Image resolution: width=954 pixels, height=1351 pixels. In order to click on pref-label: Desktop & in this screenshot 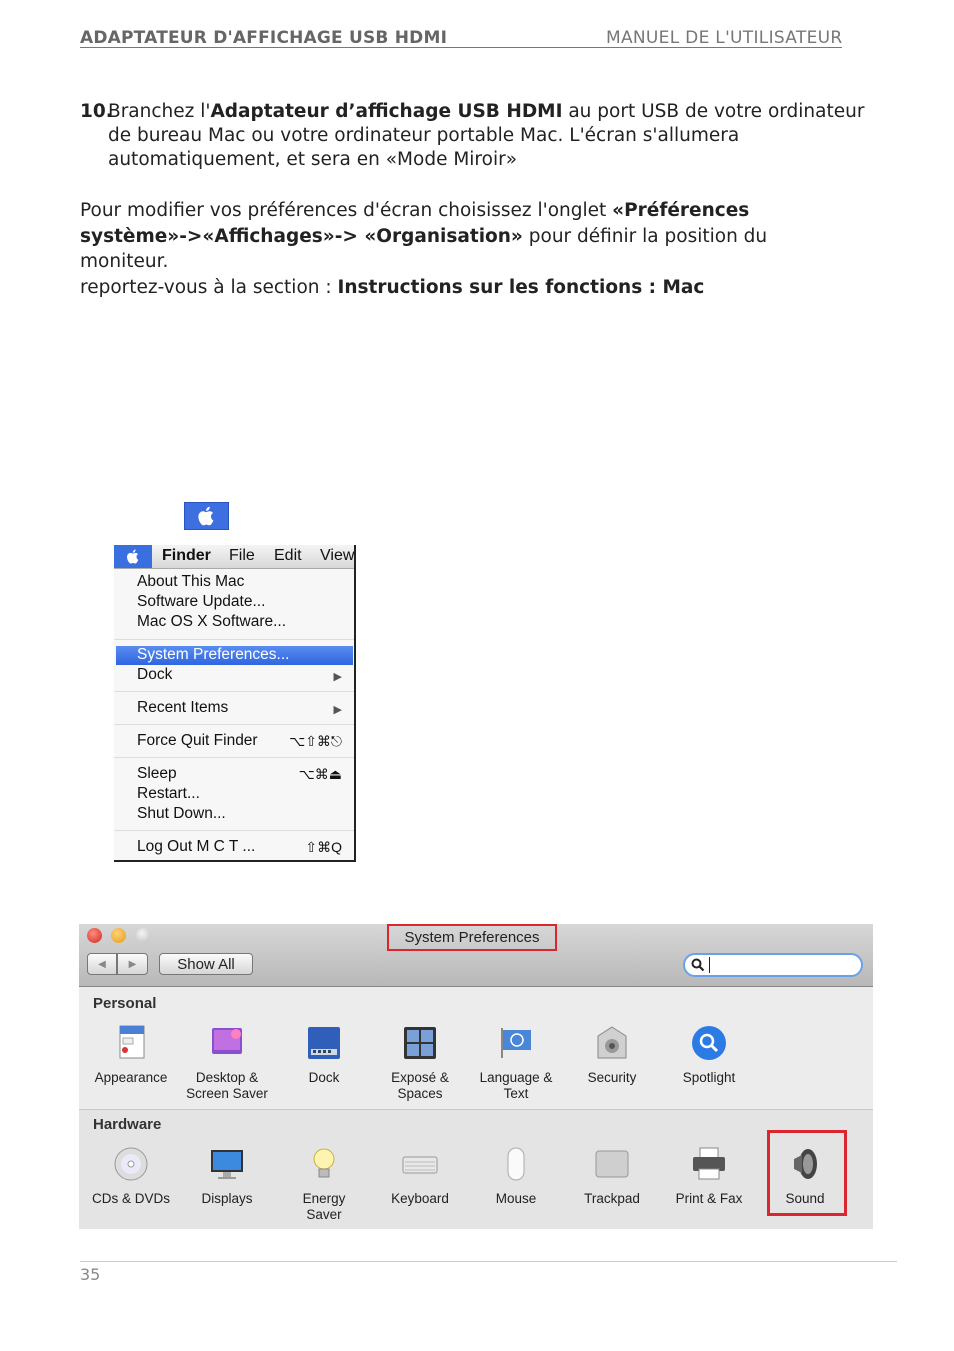, I will do `click(227, 1077)`.